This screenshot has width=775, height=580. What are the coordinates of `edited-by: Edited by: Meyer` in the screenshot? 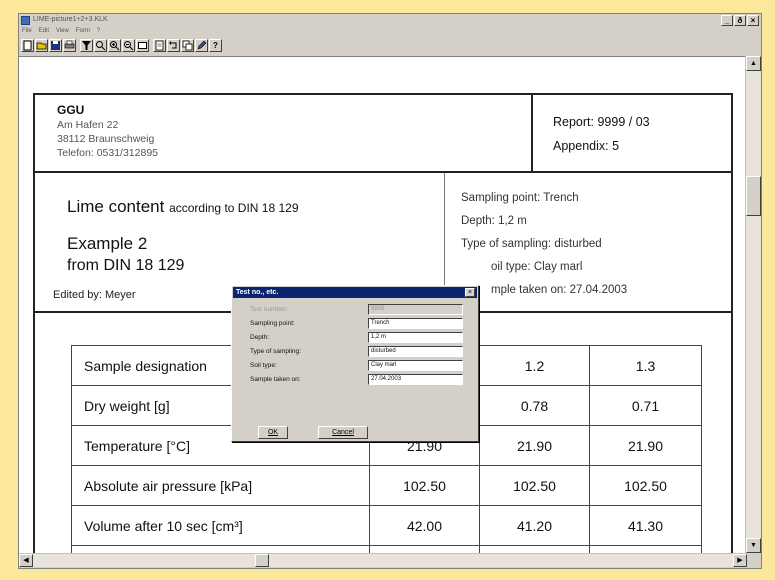 It's located at (94, 295).